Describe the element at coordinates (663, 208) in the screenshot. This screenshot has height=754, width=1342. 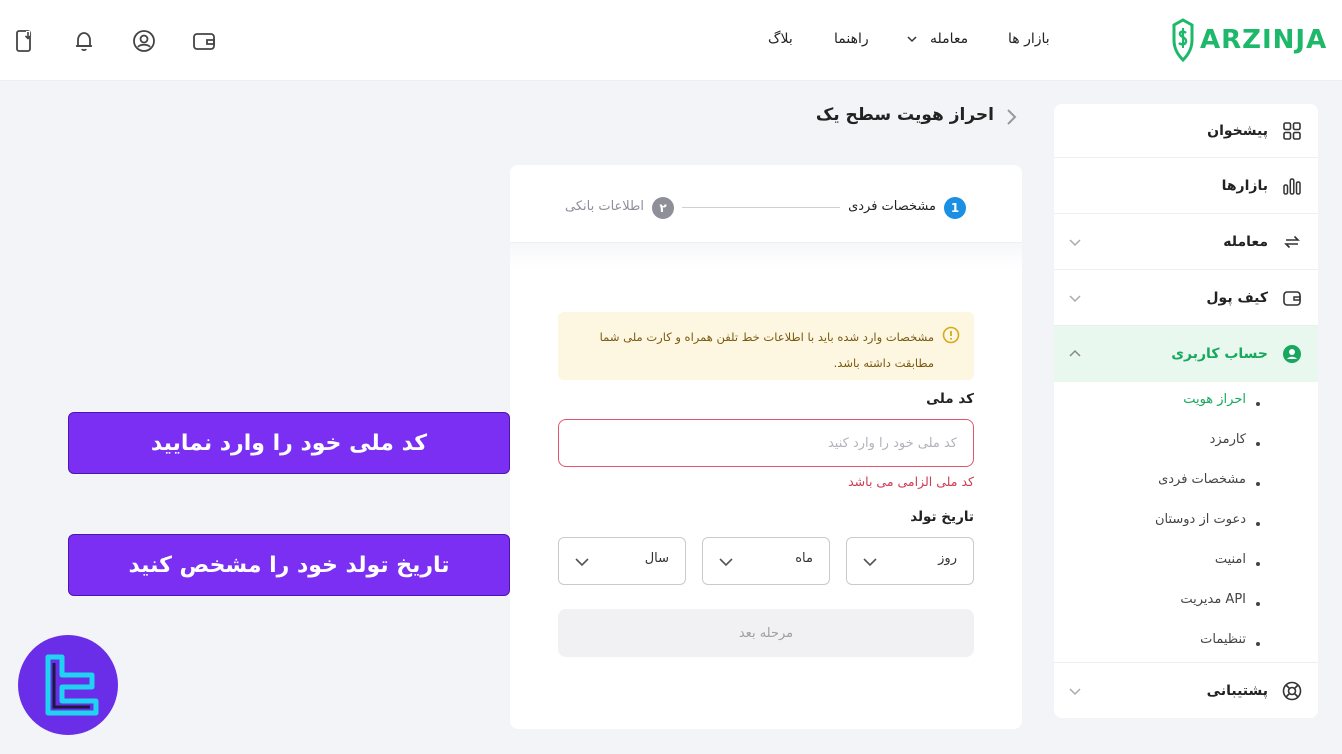
I see `step-2-badge: ۲` at that location.